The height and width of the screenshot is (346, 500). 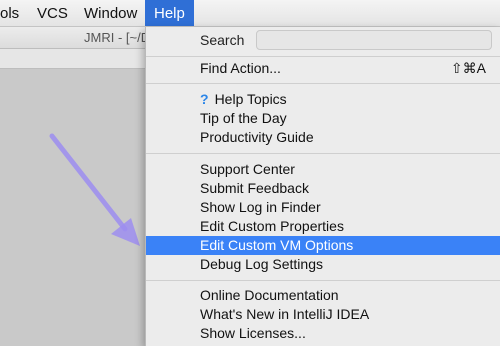 I want to click on search-label: Search, so click(x=222, y=40).